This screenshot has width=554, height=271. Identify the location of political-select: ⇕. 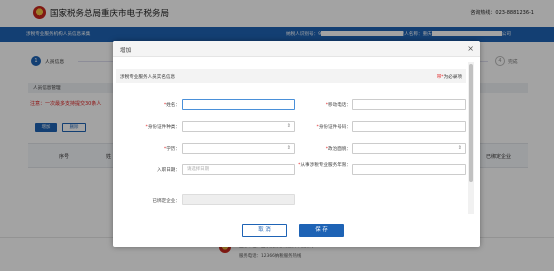
(409, 148).